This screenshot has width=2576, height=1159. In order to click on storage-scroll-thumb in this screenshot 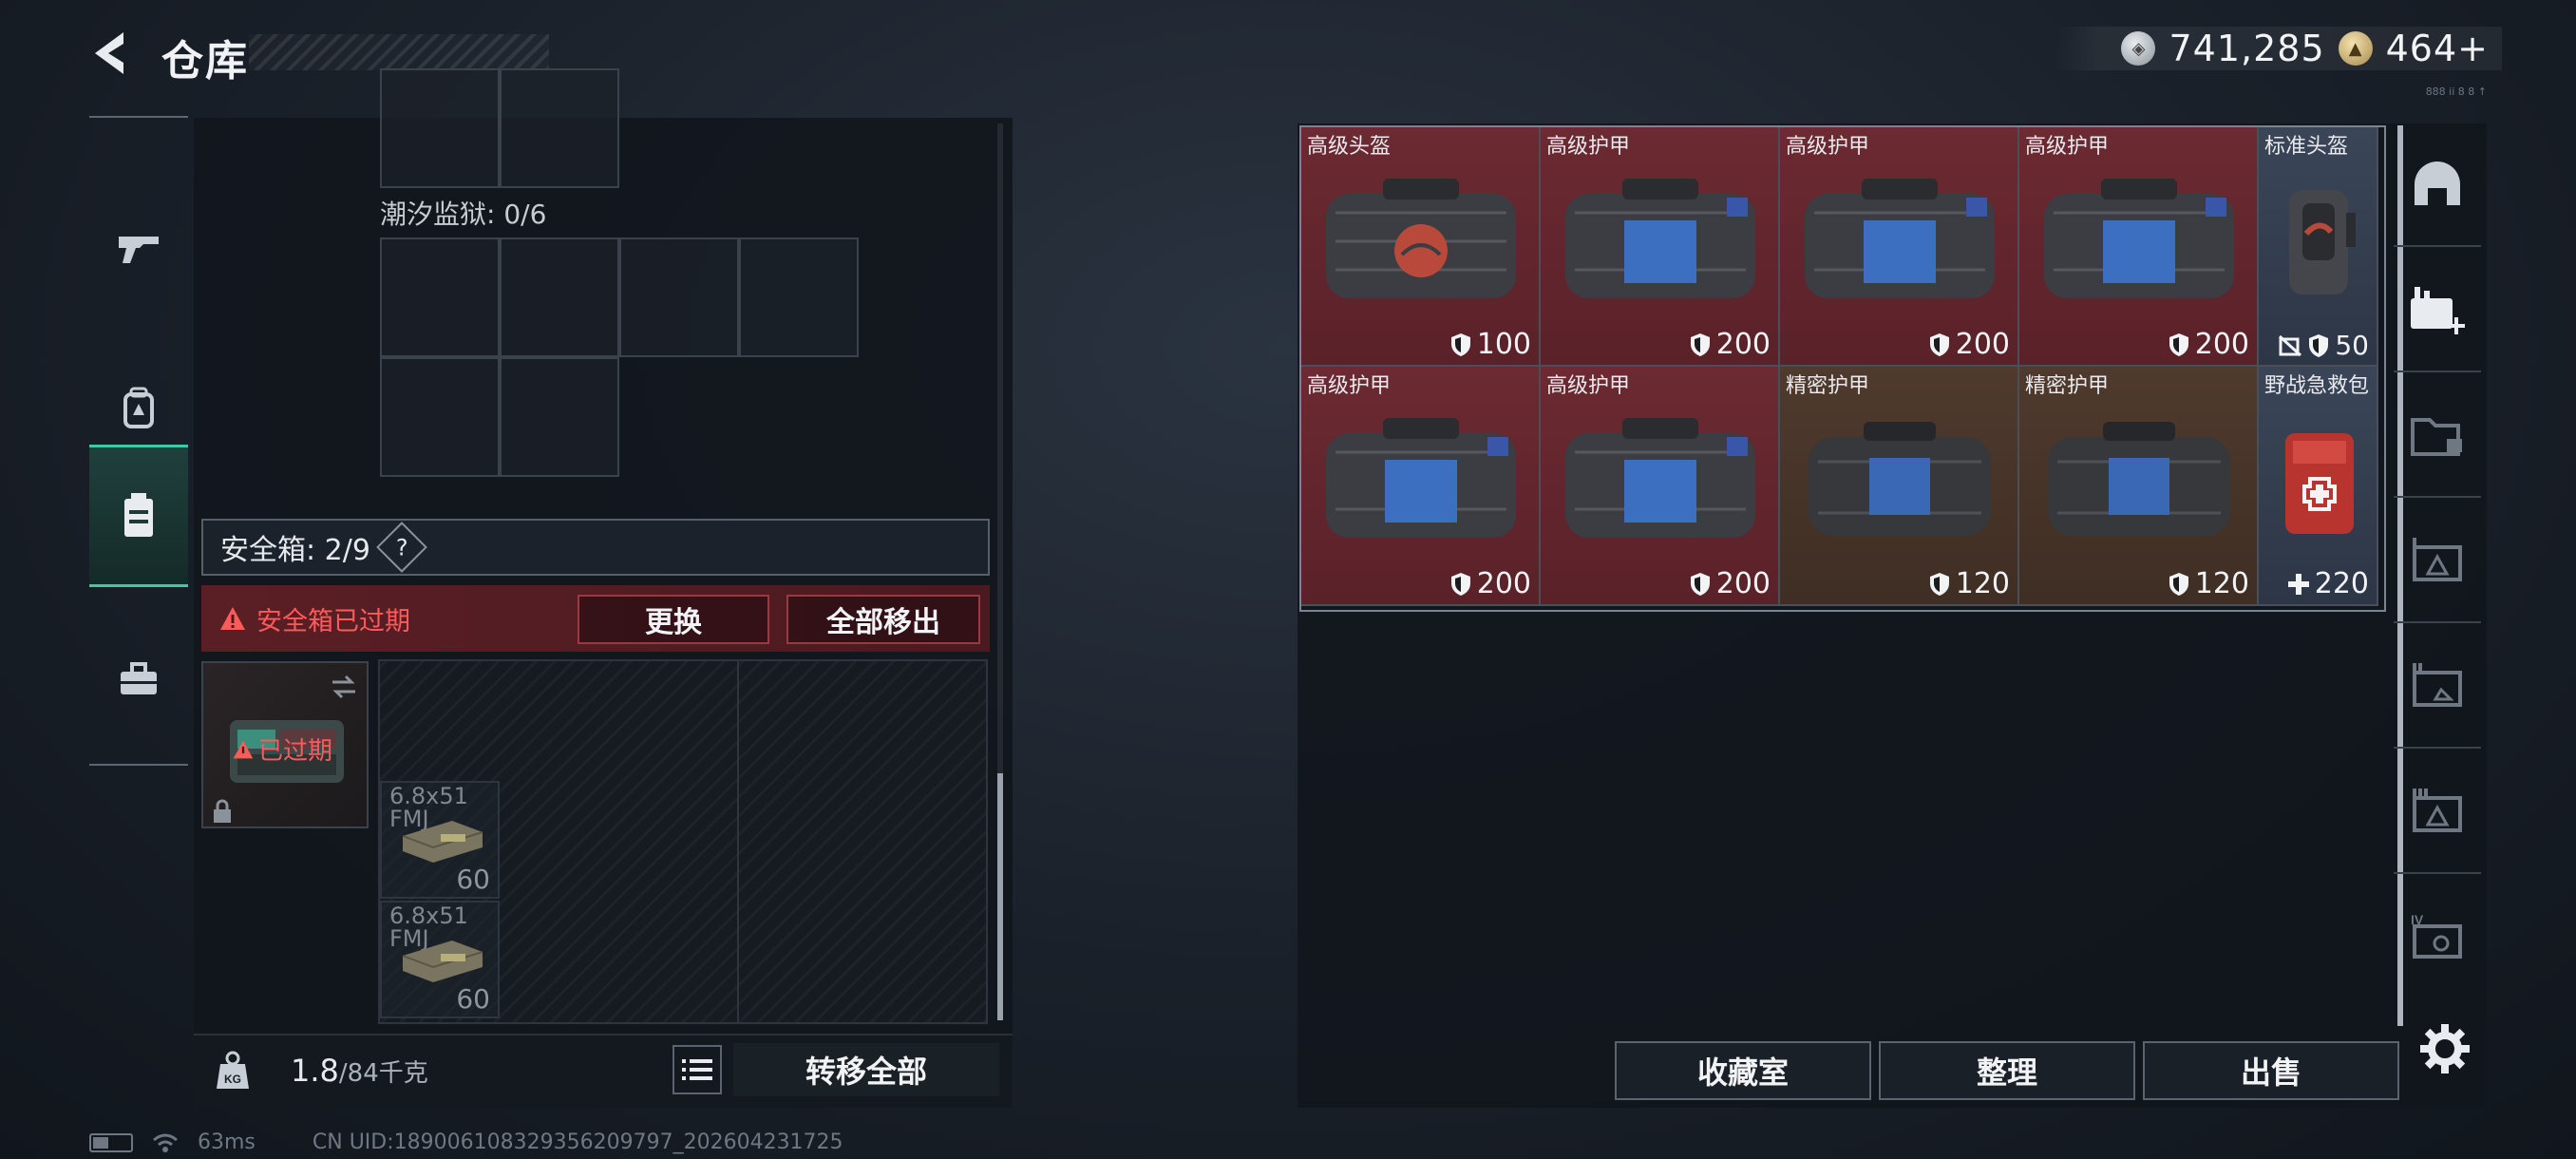, I will do `click(1000, 896)`.